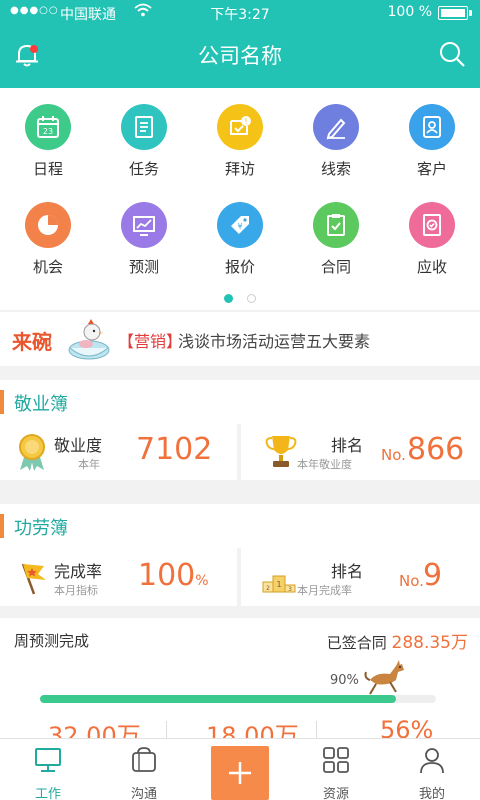 The image size is (480, 800). I want to click on grid-item-opportunity: 机会, so click(48, 247).